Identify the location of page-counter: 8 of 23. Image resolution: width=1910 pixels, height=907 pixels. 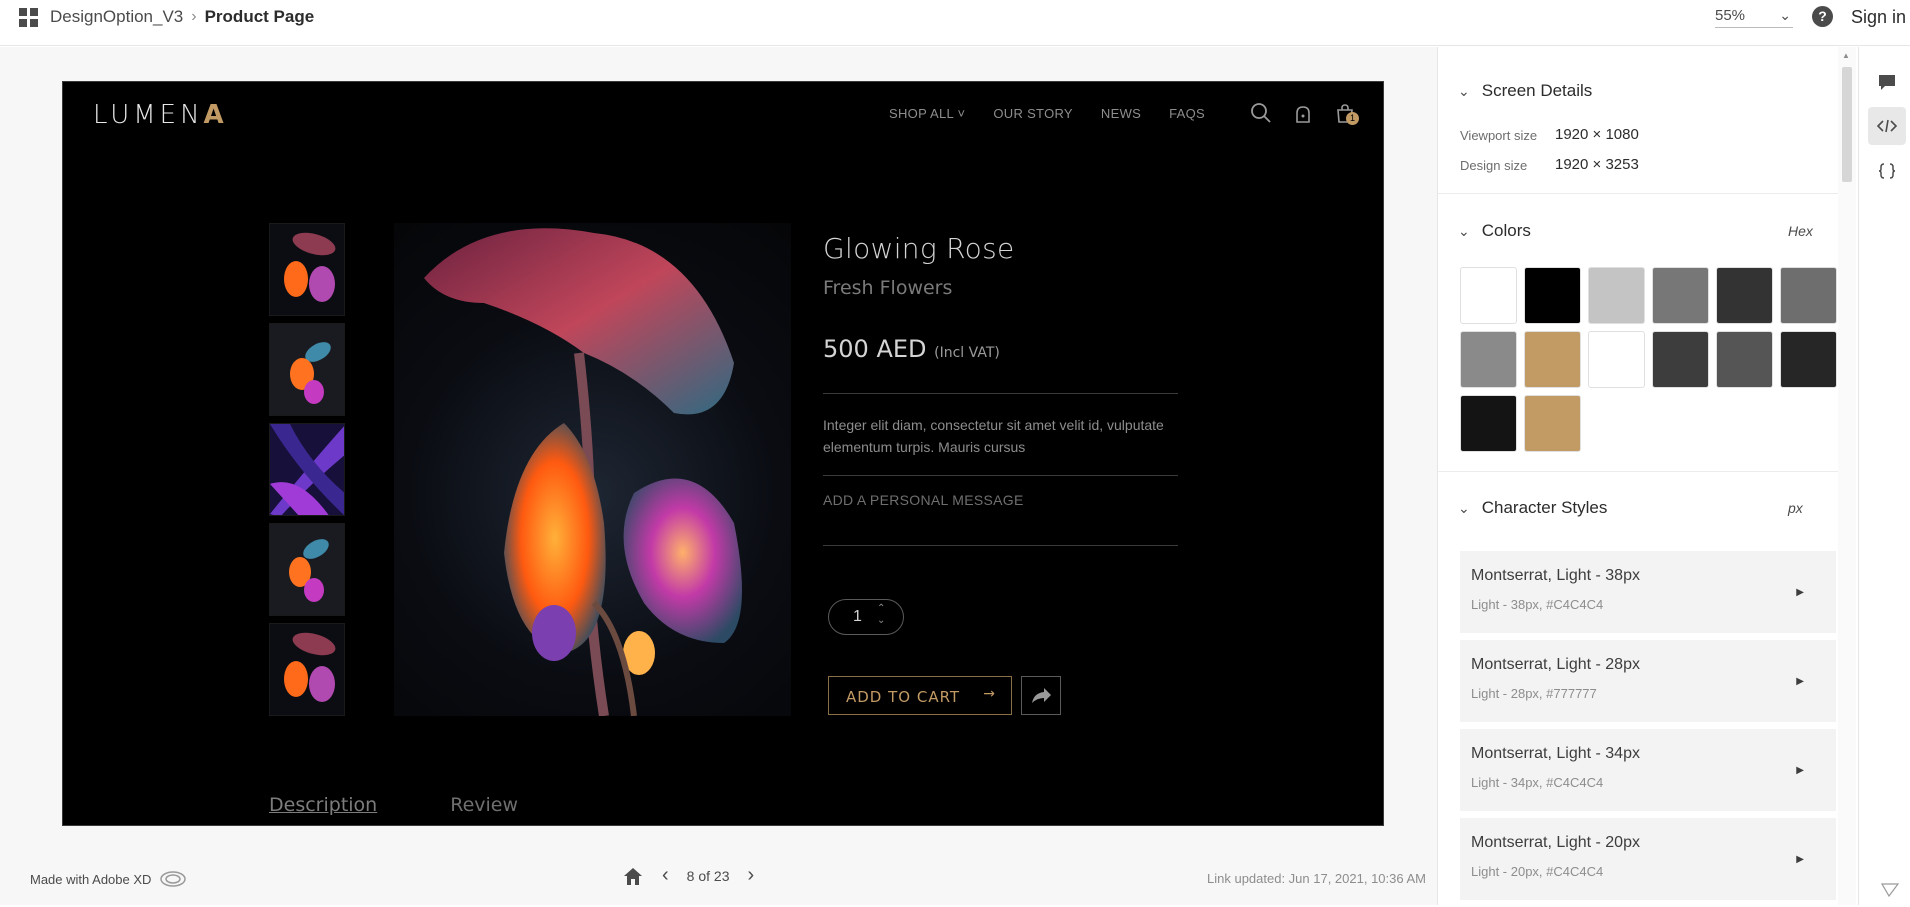
(708, 875).